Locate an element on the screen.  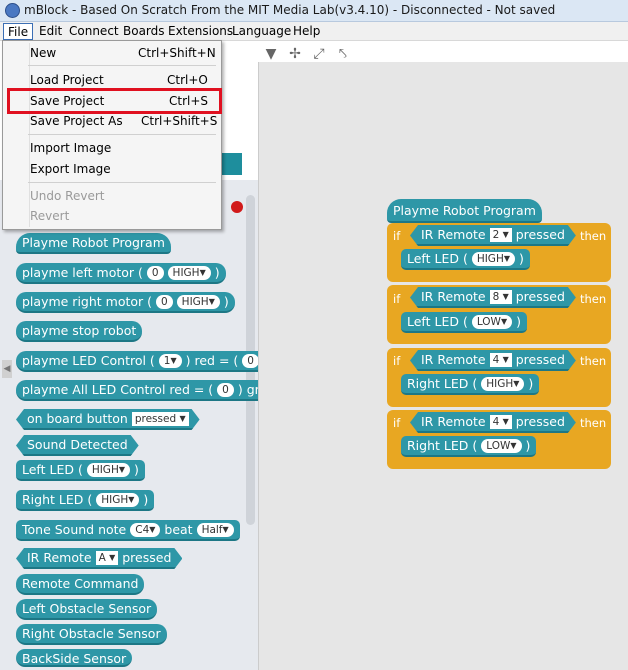
highlight-box is located at coordinates (114, 101).